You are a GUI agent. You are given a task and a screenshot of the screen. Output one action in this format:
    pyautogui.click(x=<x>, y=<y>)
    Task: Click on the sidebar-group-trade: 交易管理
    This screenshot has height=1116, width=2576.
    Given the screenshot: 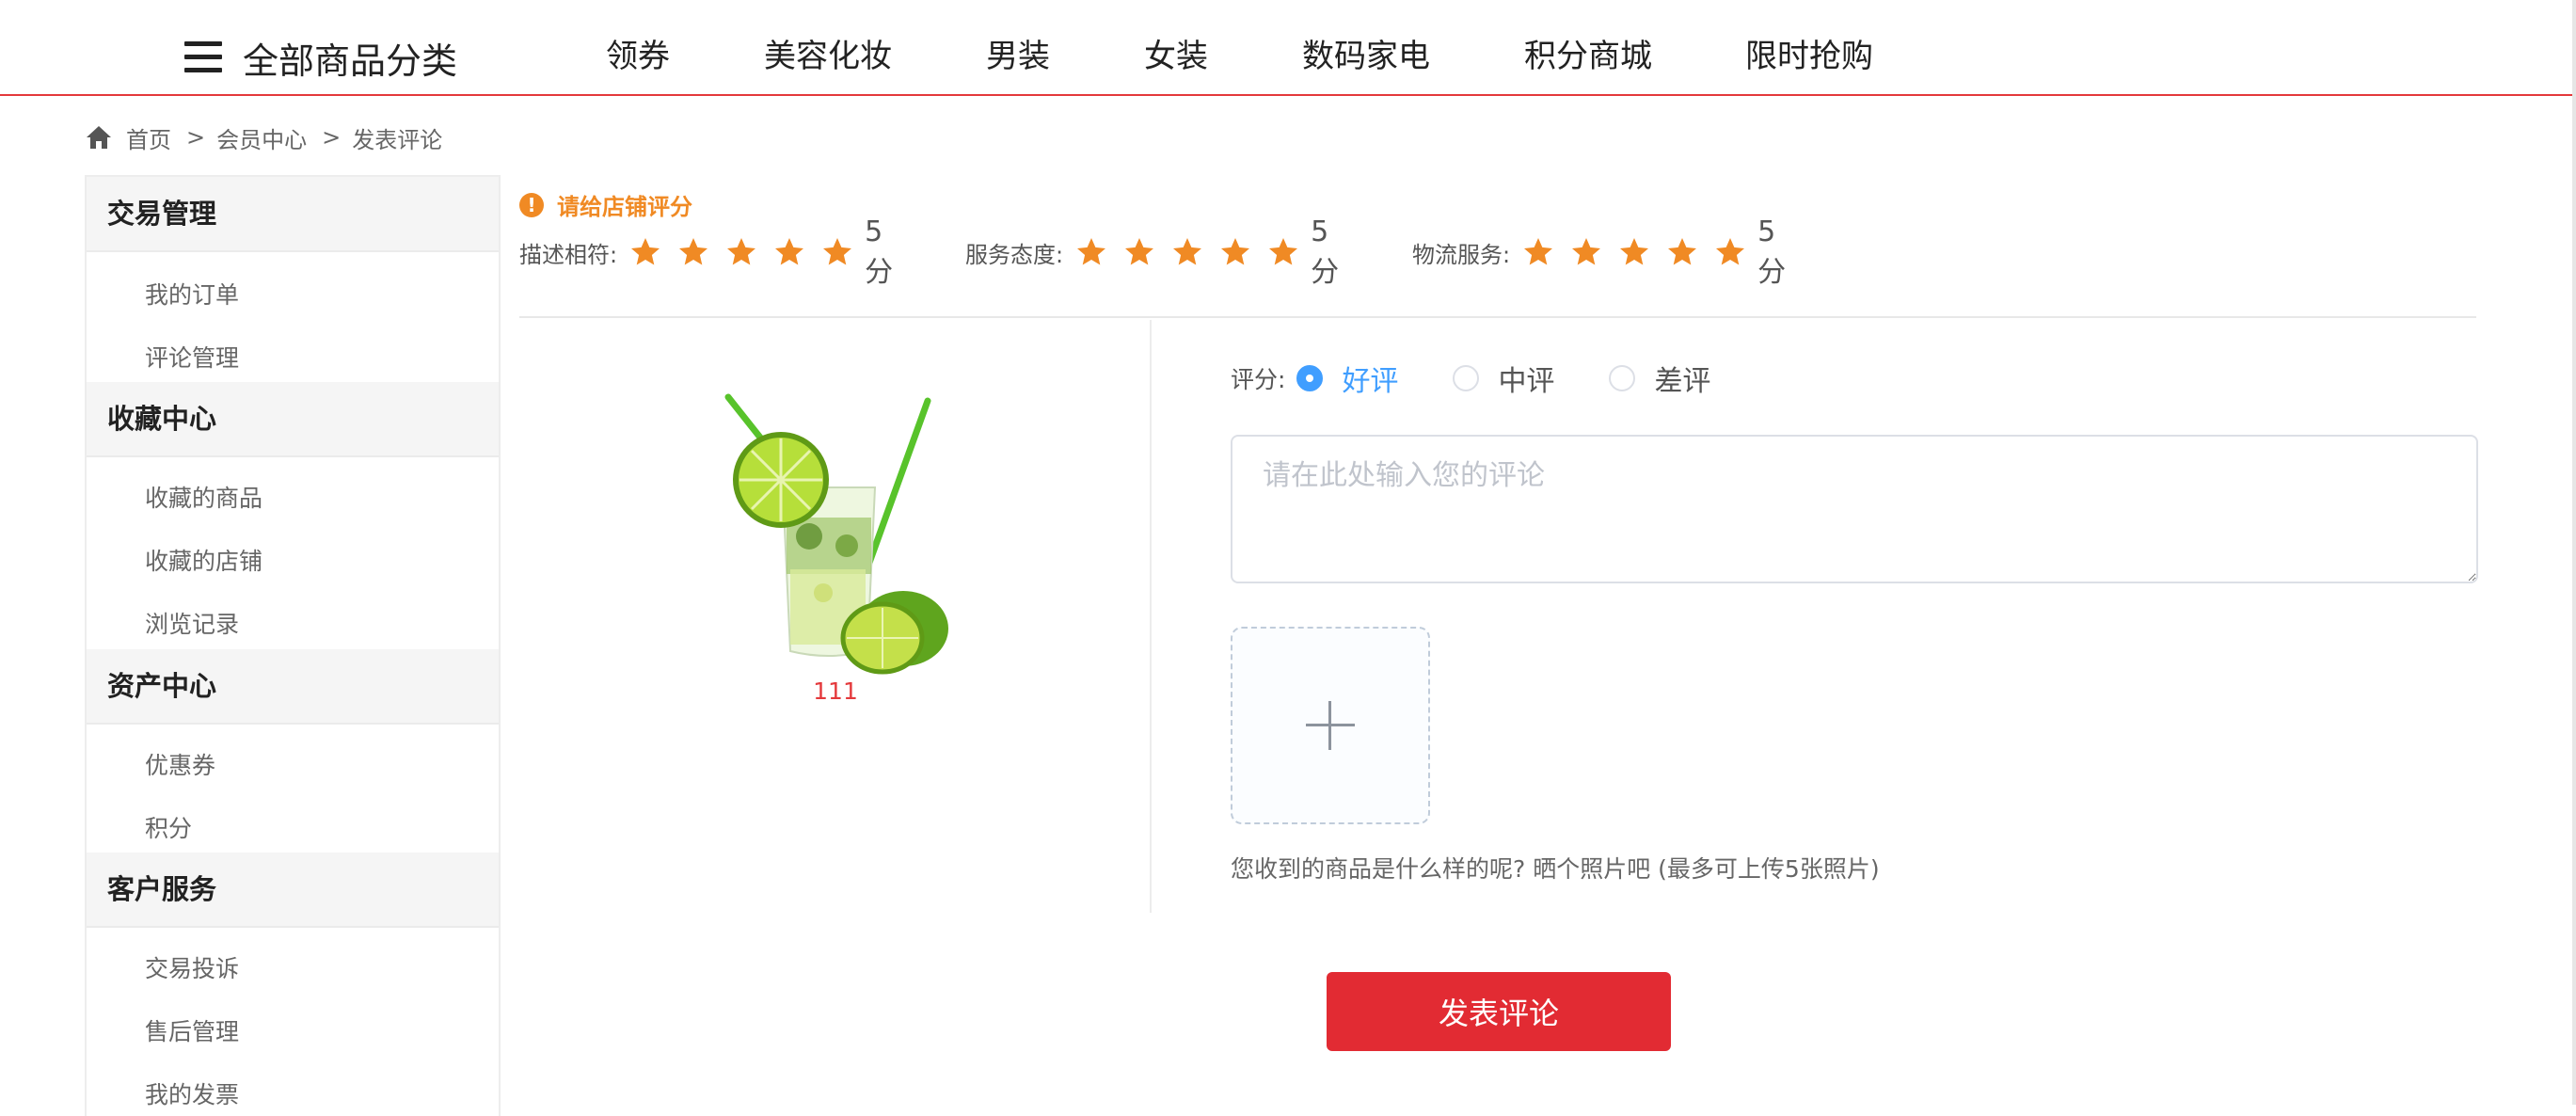 What is the action you would take?
    pyautogui.click(x=293, y=215)
    